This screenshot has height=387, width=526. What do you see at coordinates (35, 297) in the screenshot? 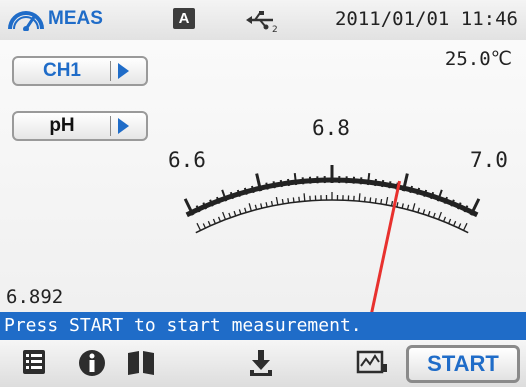
I see `measured-value: 6.892` at bounding box center [35, 297].